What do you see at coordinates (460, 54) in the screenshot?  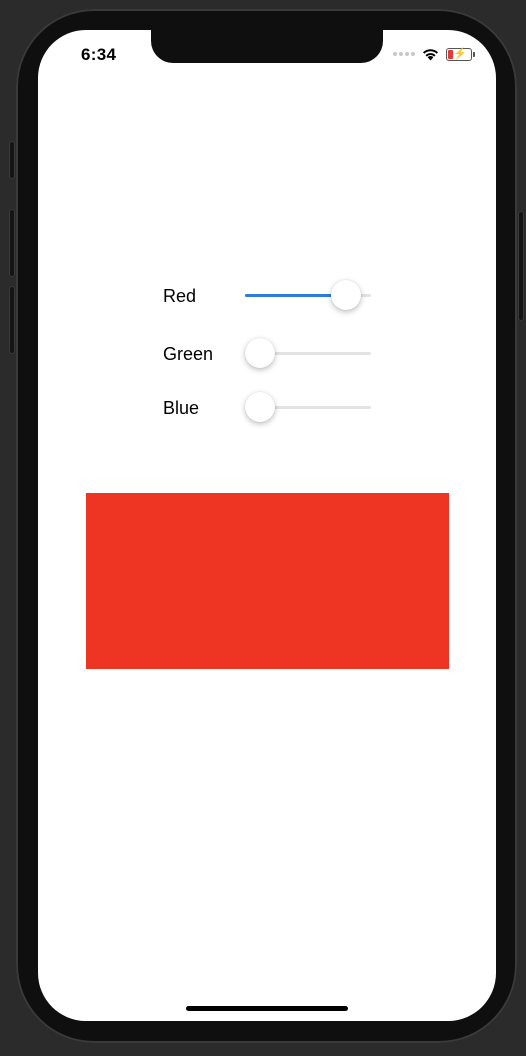 I see `battery-charging-icon: ⚡` at bounding box center [460, 54].